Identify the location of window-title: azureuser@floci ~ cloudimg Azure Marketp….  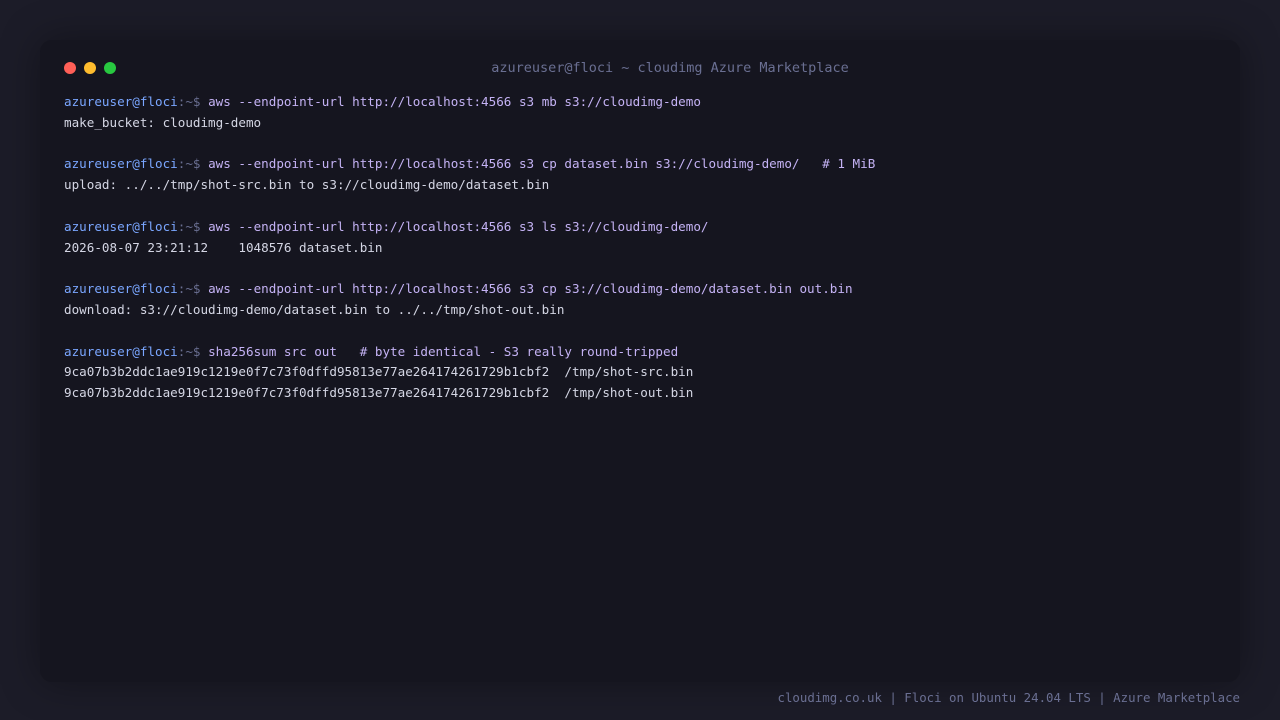
(670, 68).